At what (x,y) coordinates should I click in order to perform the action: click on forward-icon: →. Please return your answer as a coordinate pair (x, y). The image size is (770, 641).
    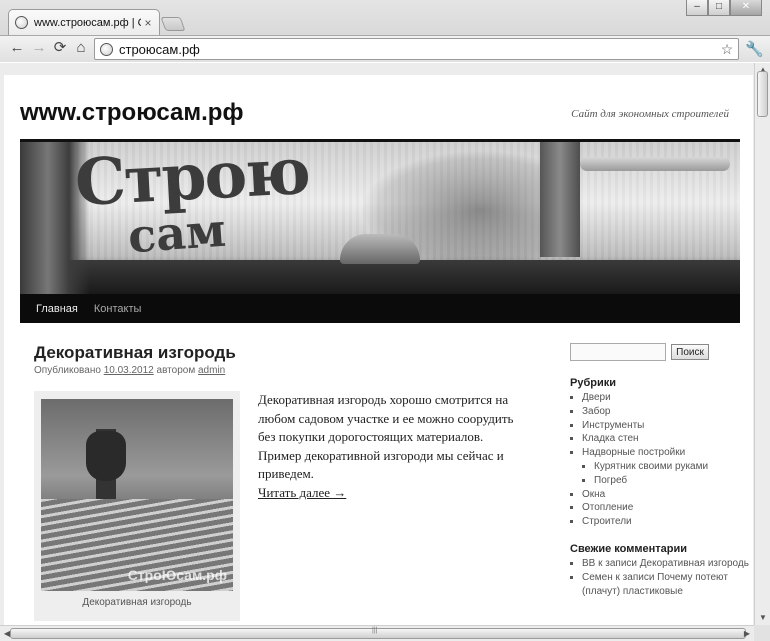
    Looking at the image, I should click on (39, 48).